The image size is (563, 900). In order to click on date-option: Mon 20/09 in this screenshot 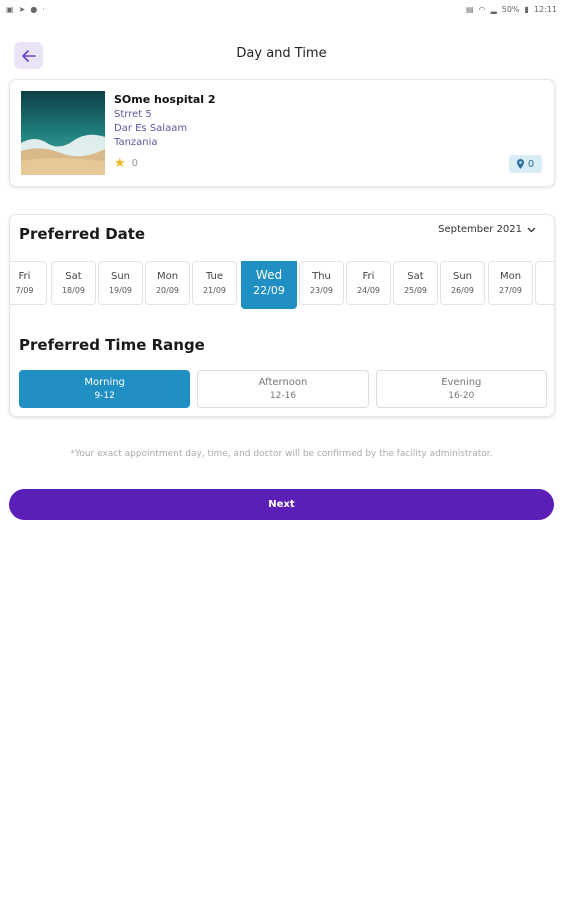, I will do `click(167, 283)`.